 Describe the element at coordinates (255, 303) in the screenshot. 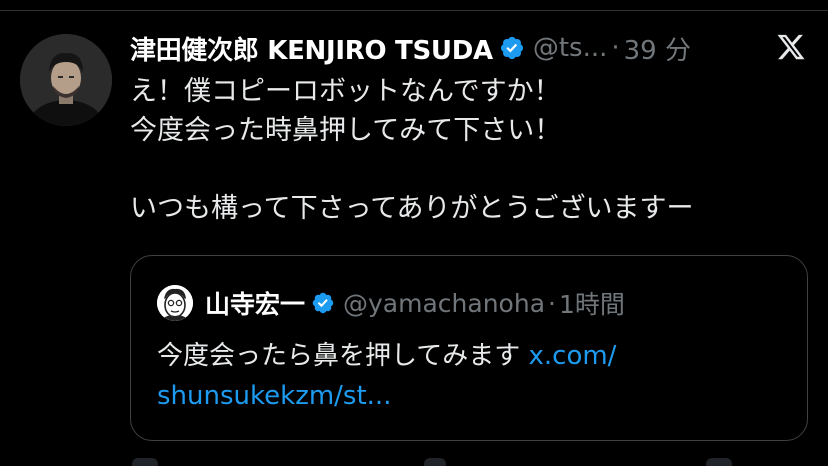

I see `quoted-author-display-name: 山寺宏一` at that location.